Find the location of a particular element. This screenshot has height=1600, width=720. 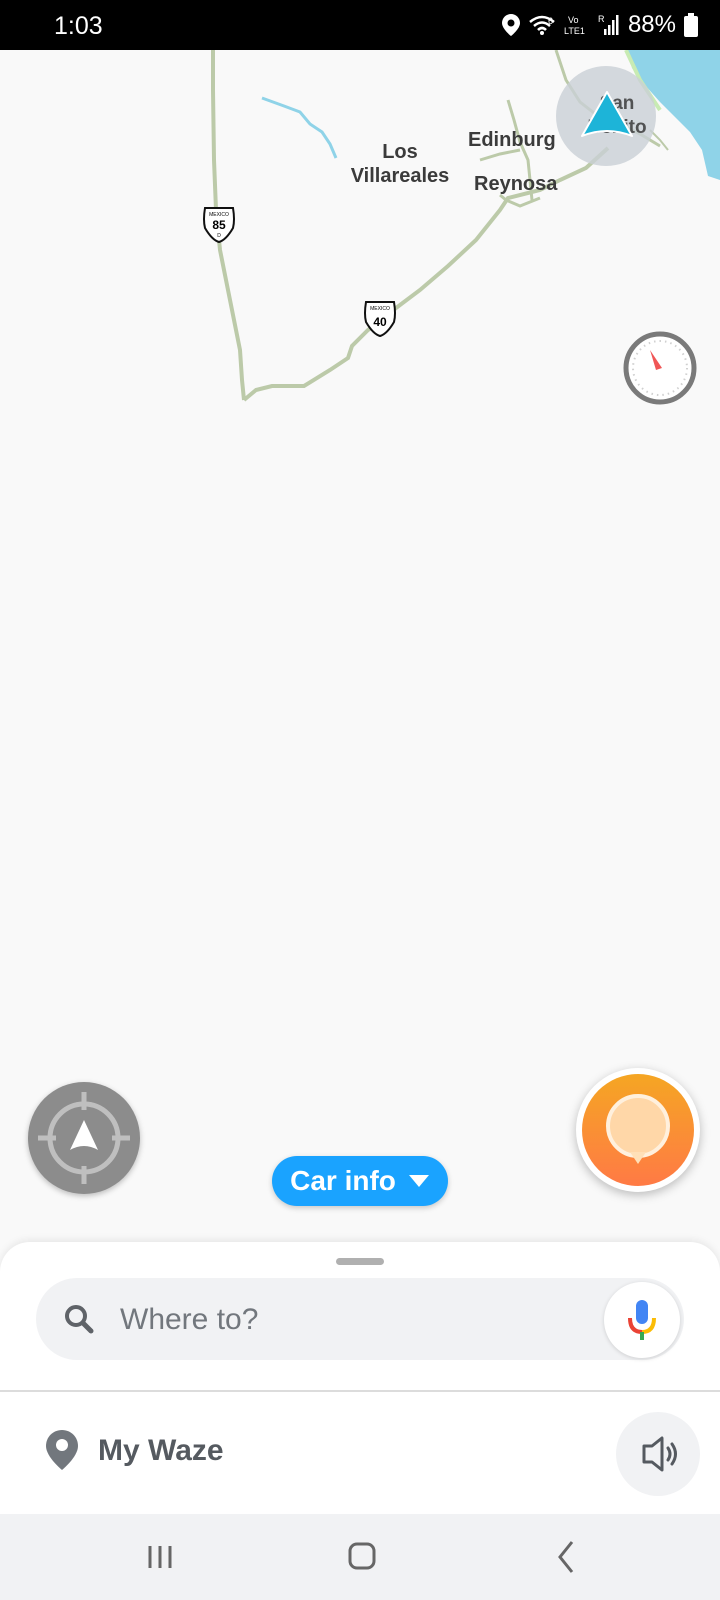

voice-search-button is located at coordinates (642, 1320).